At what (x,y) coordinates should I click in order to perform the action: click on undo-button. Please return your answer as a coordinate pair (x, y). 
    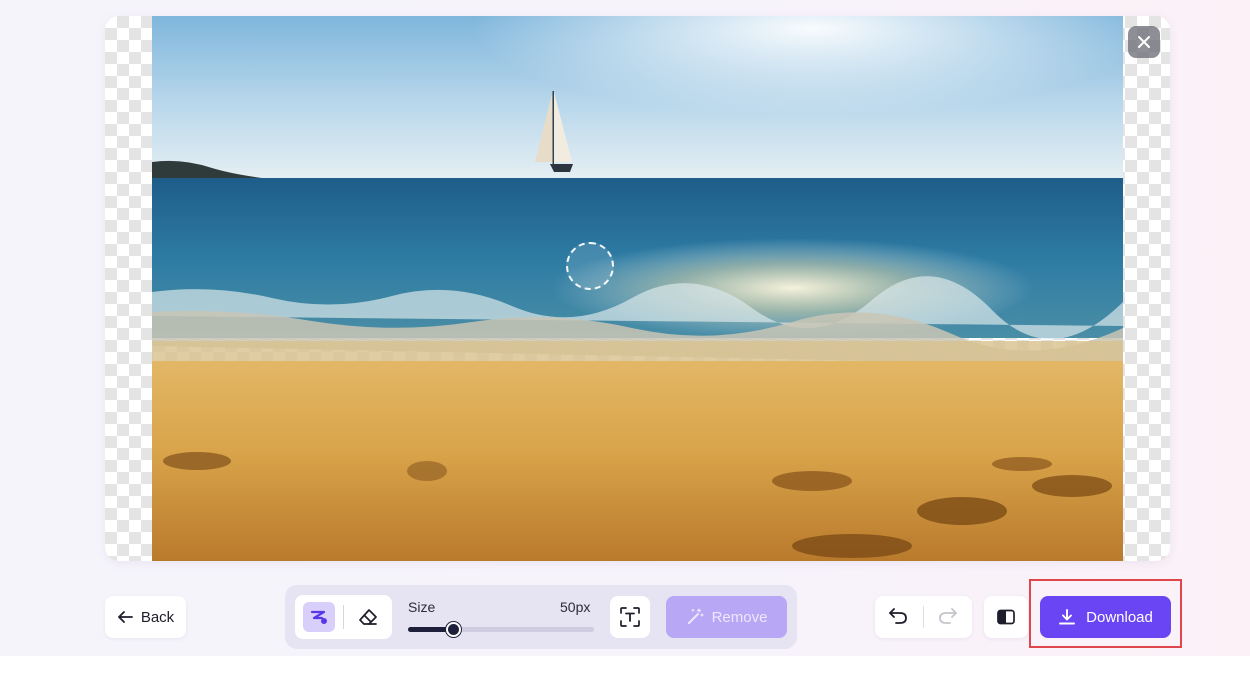
    Looking at the image, I should click on (898, 618).